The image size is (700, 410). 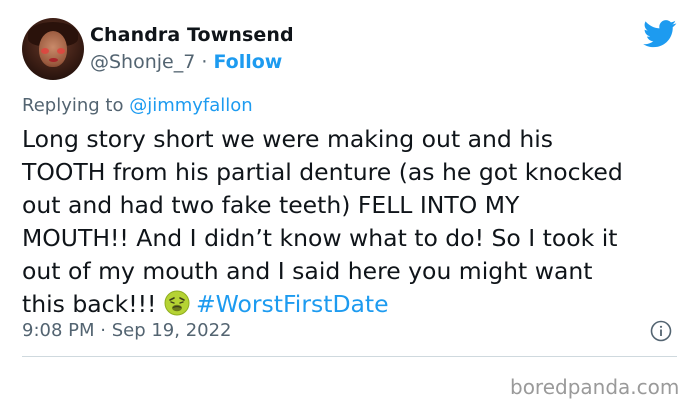 I want to click on replying-to: Replying to @jimmyfallon, so click(x=137, y=105).